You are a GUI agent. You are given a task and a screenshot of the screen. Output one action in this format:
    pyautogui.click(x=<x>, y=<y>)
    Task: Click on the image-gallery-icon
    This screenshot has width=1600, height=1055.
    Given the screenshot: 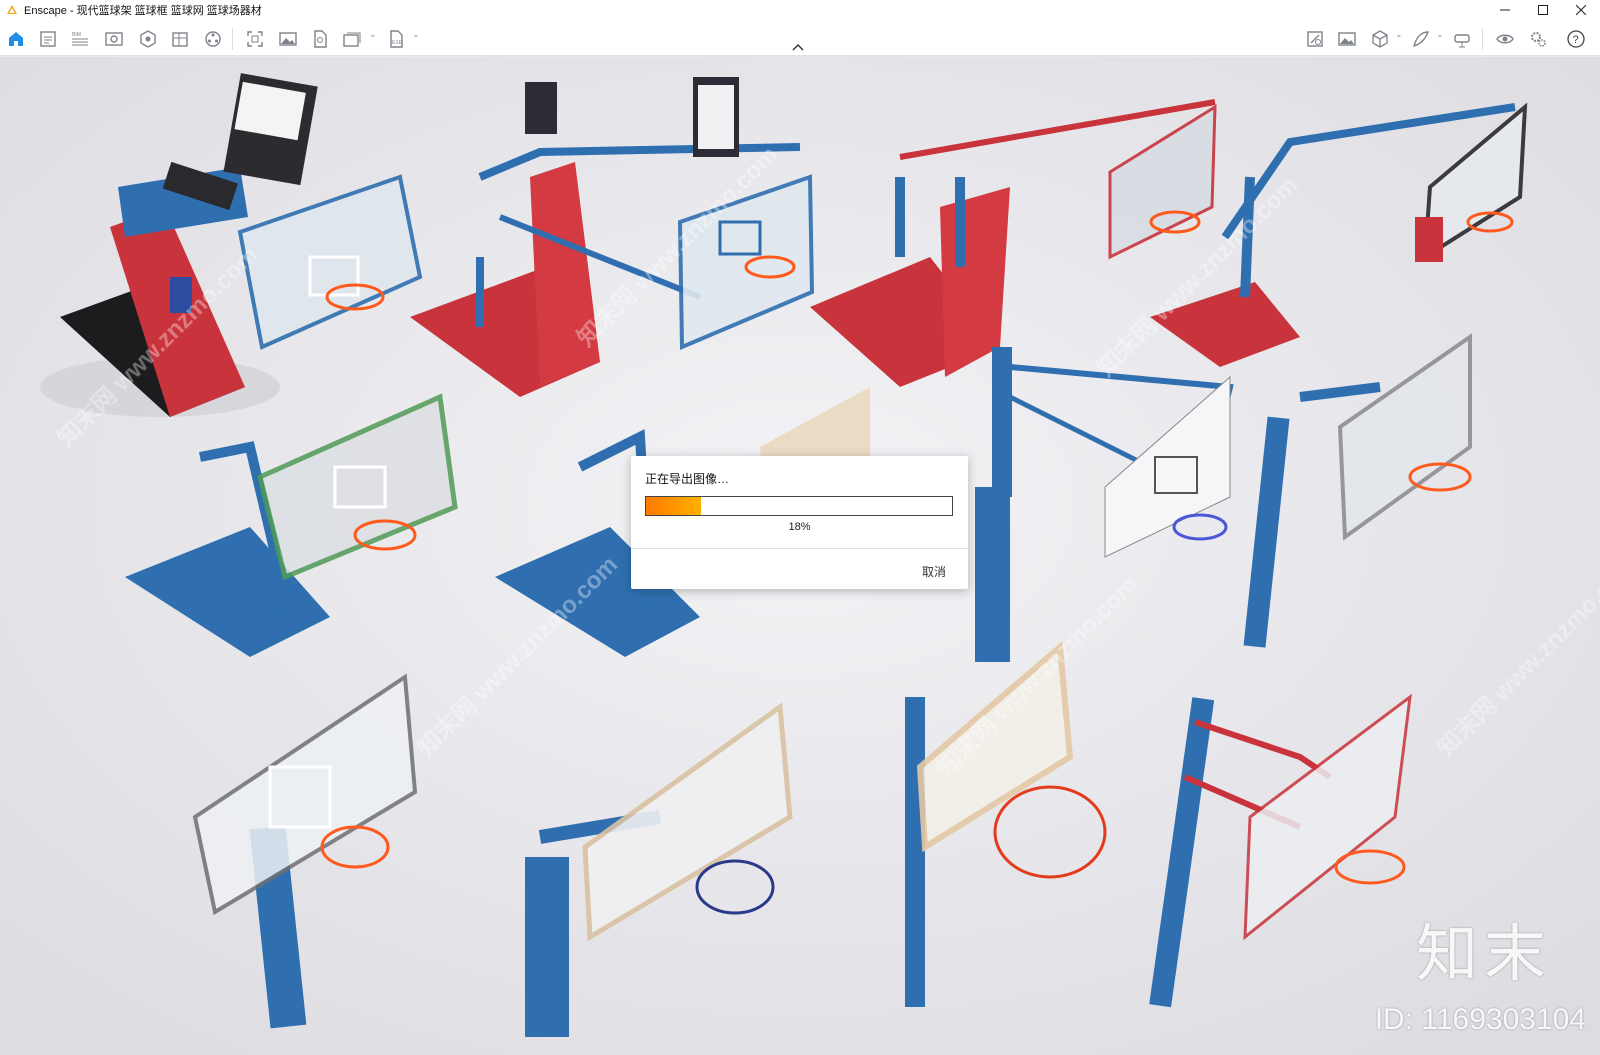 What is the action you would take?
    pyautogui.click(x=1347, y=39)
    